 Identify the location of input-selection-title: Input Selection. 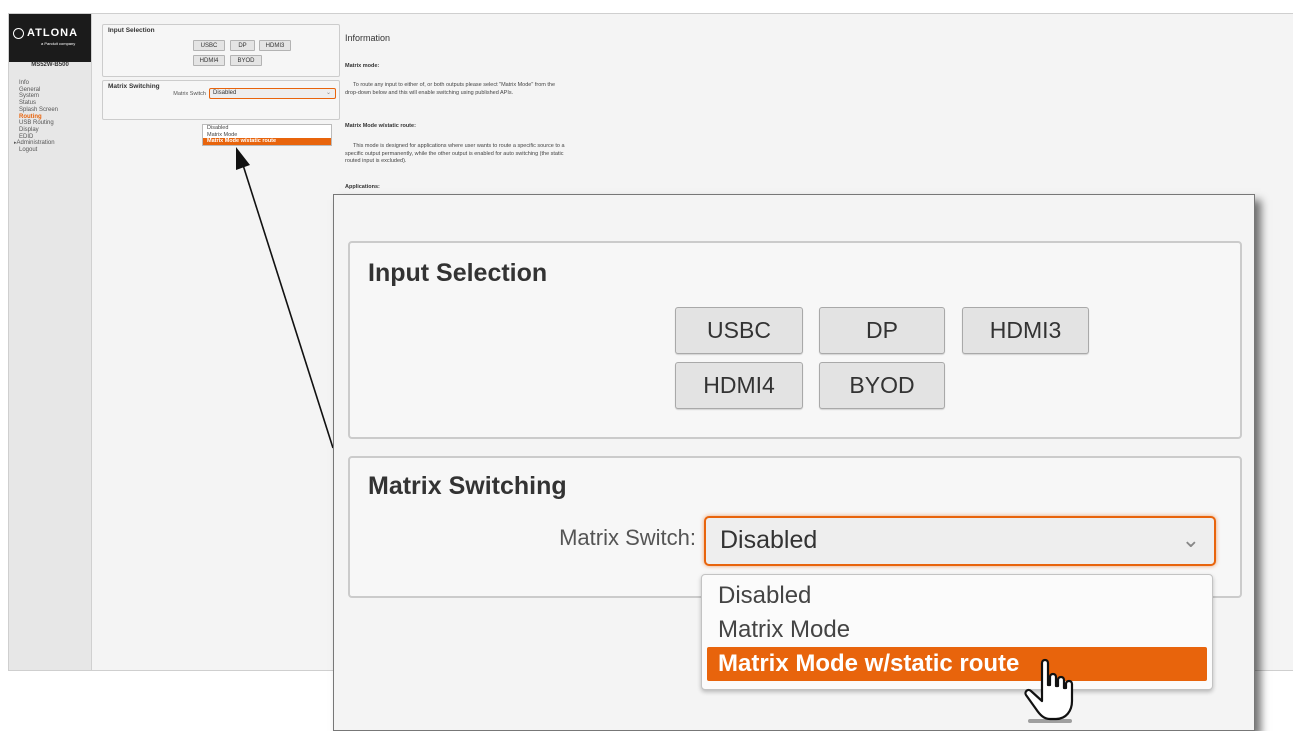
(458, 273).